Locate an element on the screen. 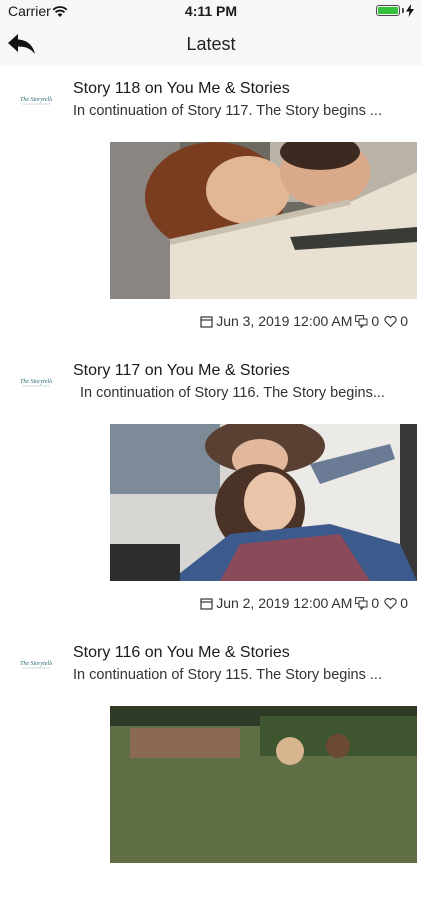 The width and height of the screenshot is (422, 912). story-meta: Jun 3, 2019 12:00 AM 0 0 is located at coordinates (304, 321).